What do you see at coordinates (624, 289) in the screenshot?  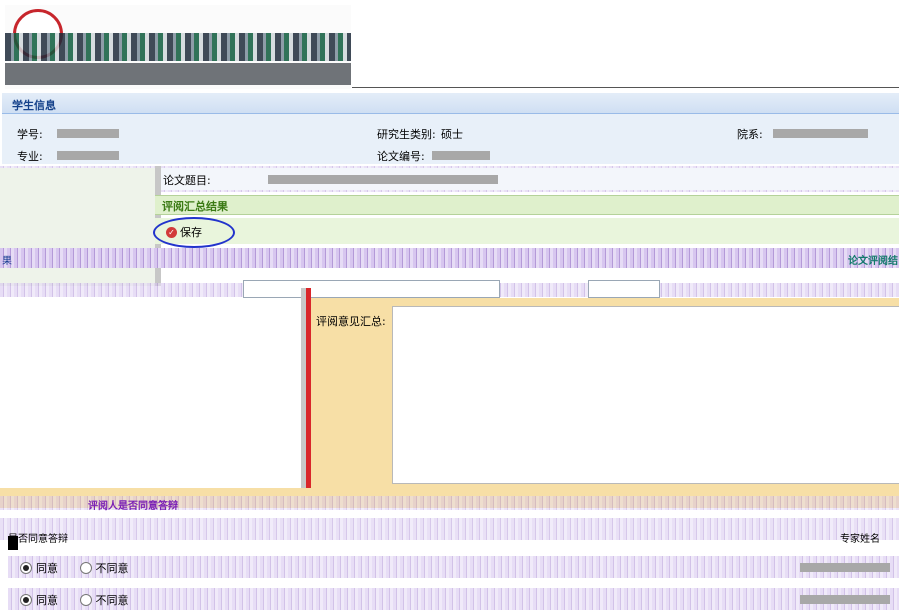 I see `result-select` at bounding box center [624, 289].